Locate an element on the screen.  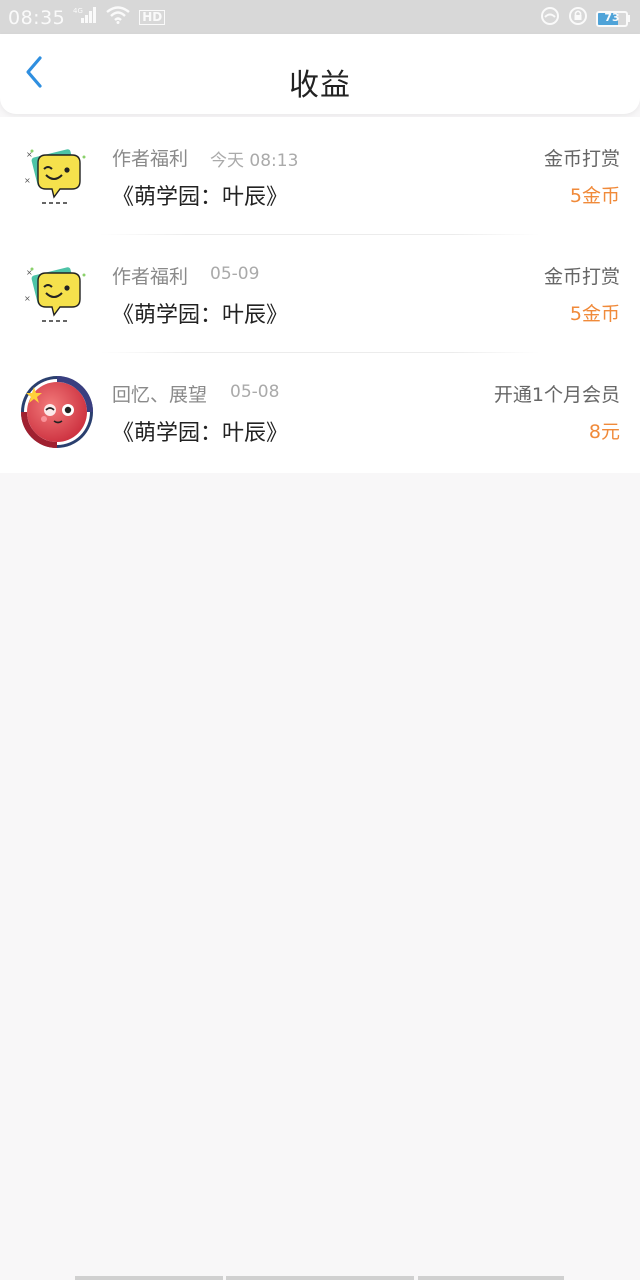
source-label: 回忆、展望 is located at coordinates (160, 395).